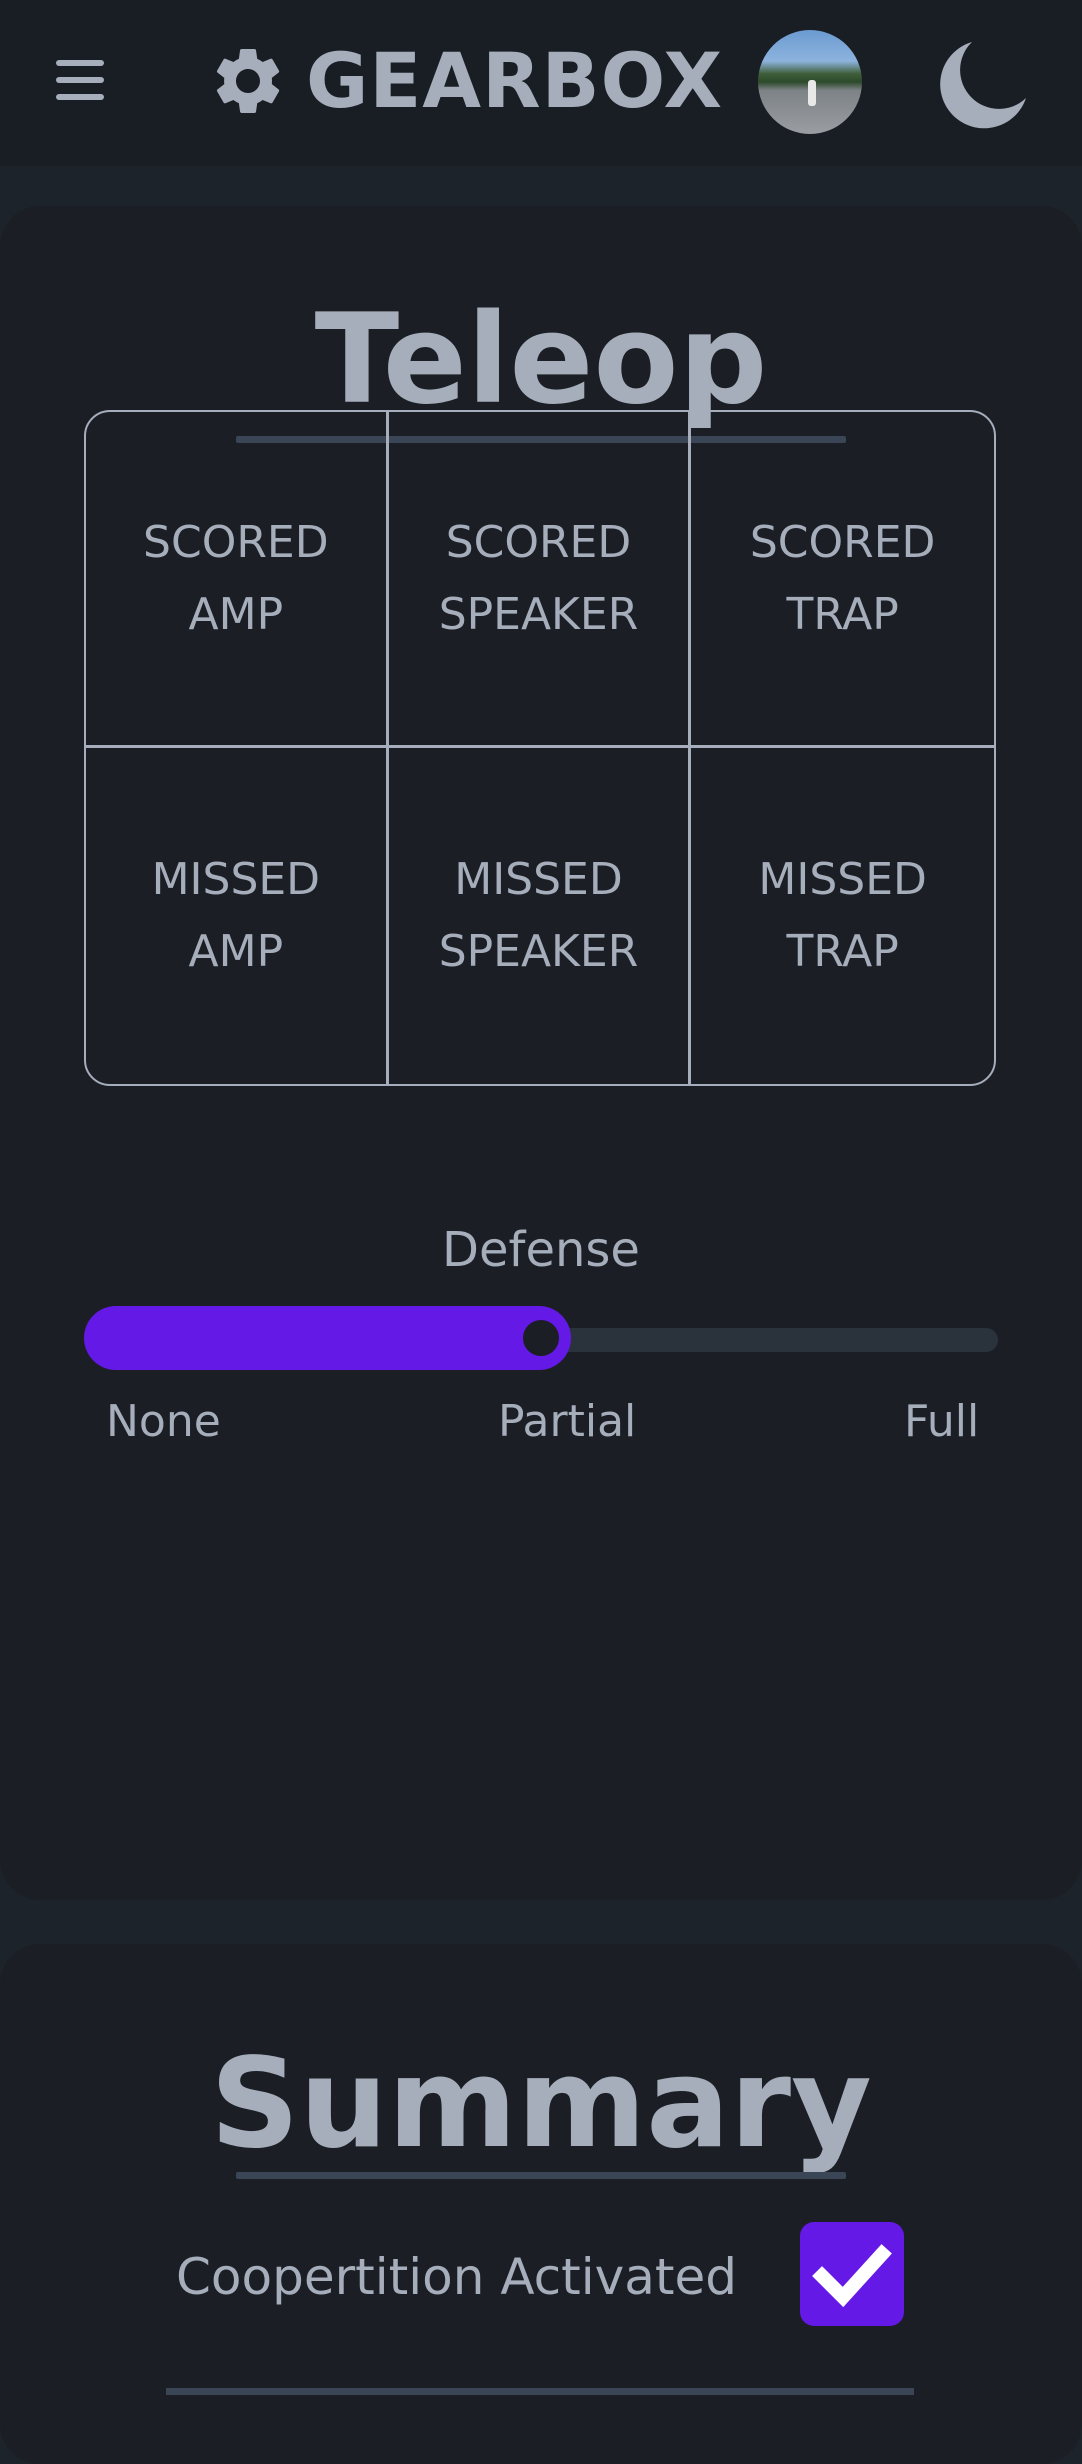 The height and width of the screenshot is (2464, 1082). What do you see at coordinates (978, 86) in the screenshot?
I see `moon-icon` at bounding box center [978, 86].